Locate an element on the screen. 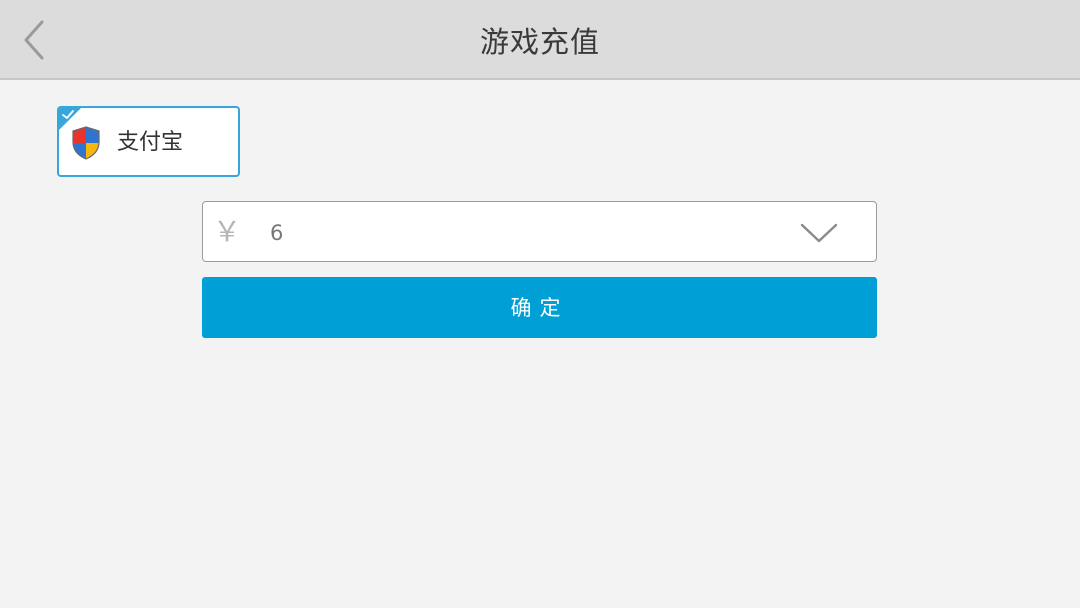  payment-option-alipay: 支付宝 is located at coordinates (148, 141).